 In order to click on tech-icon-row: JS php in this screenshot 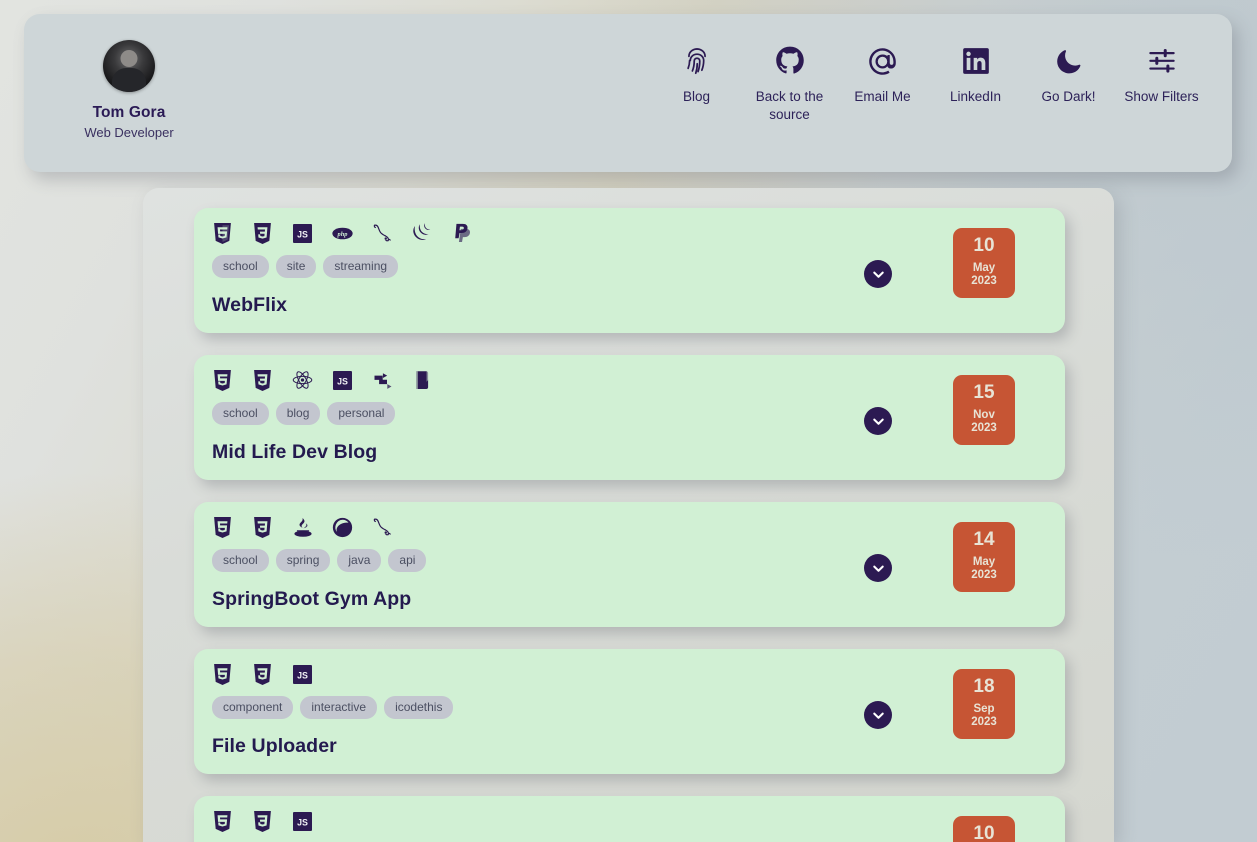, I will do `click(523, 233)`.